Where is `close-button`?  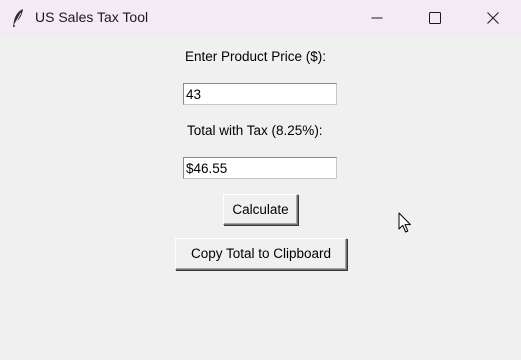
close-button is located at coordinates (492, 18).